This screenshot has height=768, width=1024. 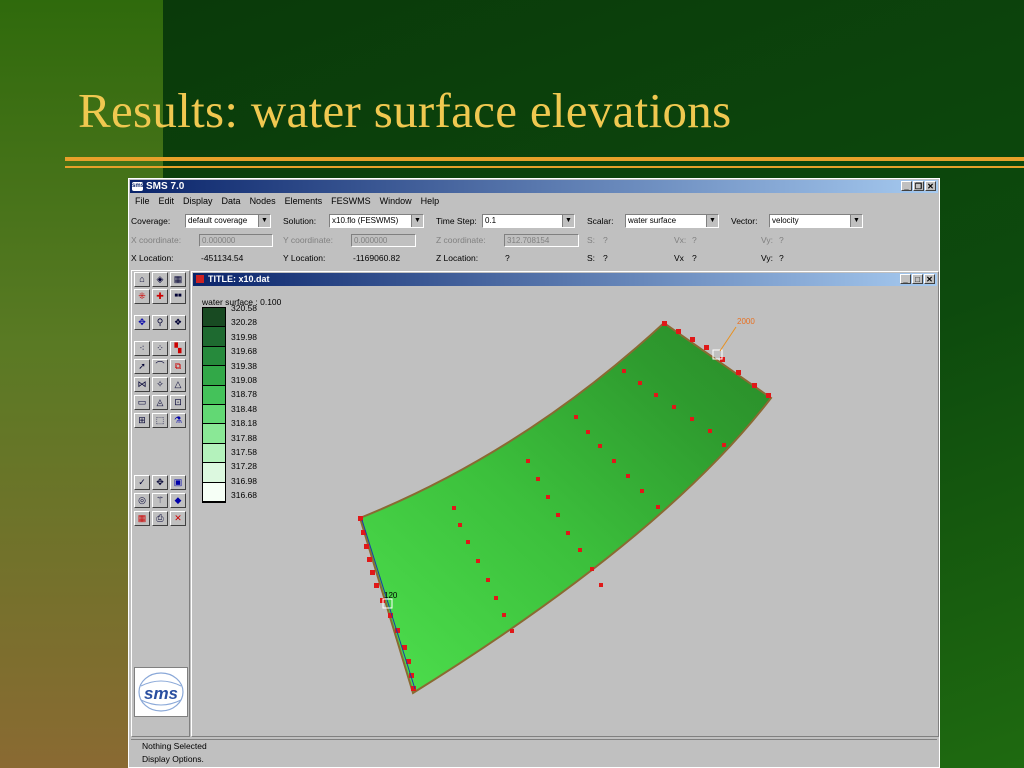 I want to click on triangle-select-icon: ◬, so click(x=160, y=402).